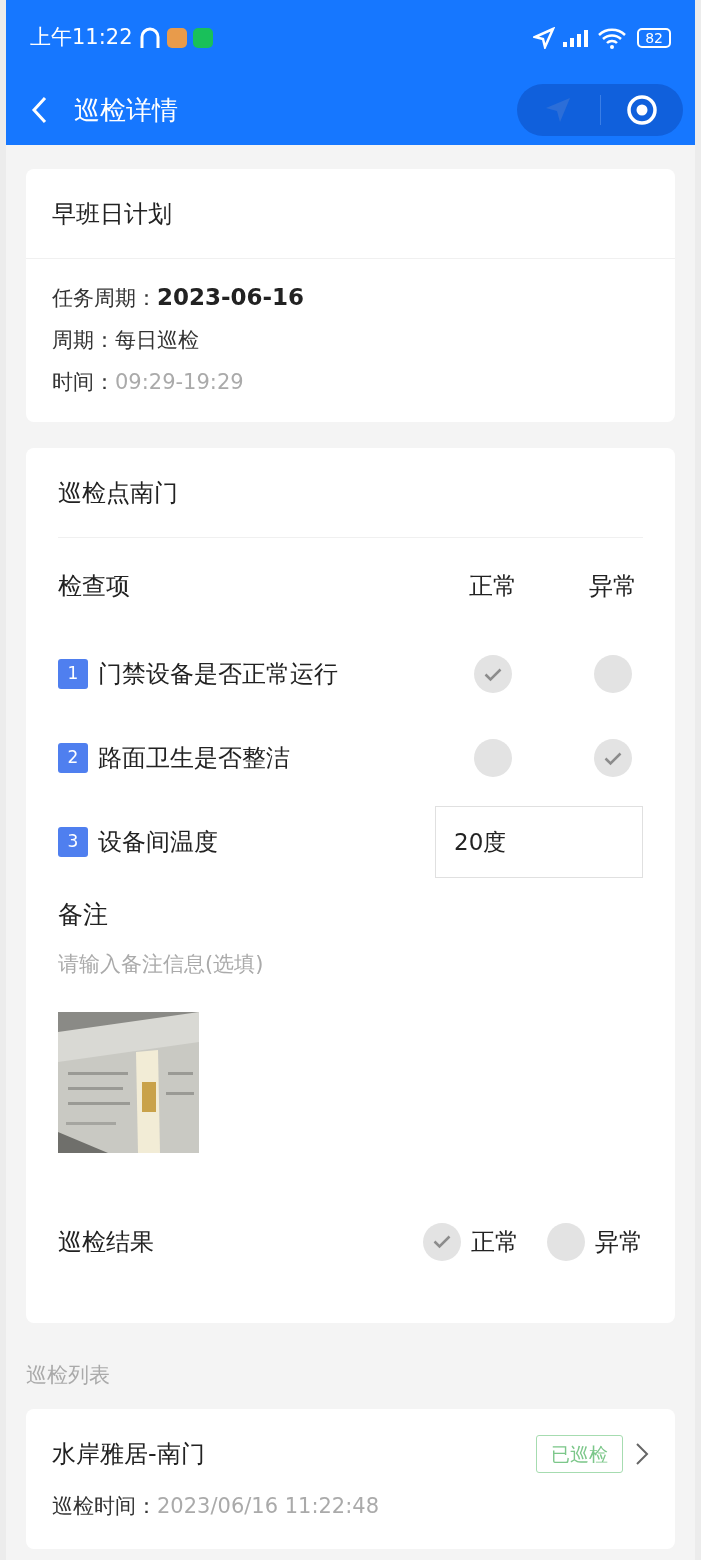  What do you see at coordinates (612, 37) in the screenshot?
I see `wifi-icon` at bounding box center [612, 37].